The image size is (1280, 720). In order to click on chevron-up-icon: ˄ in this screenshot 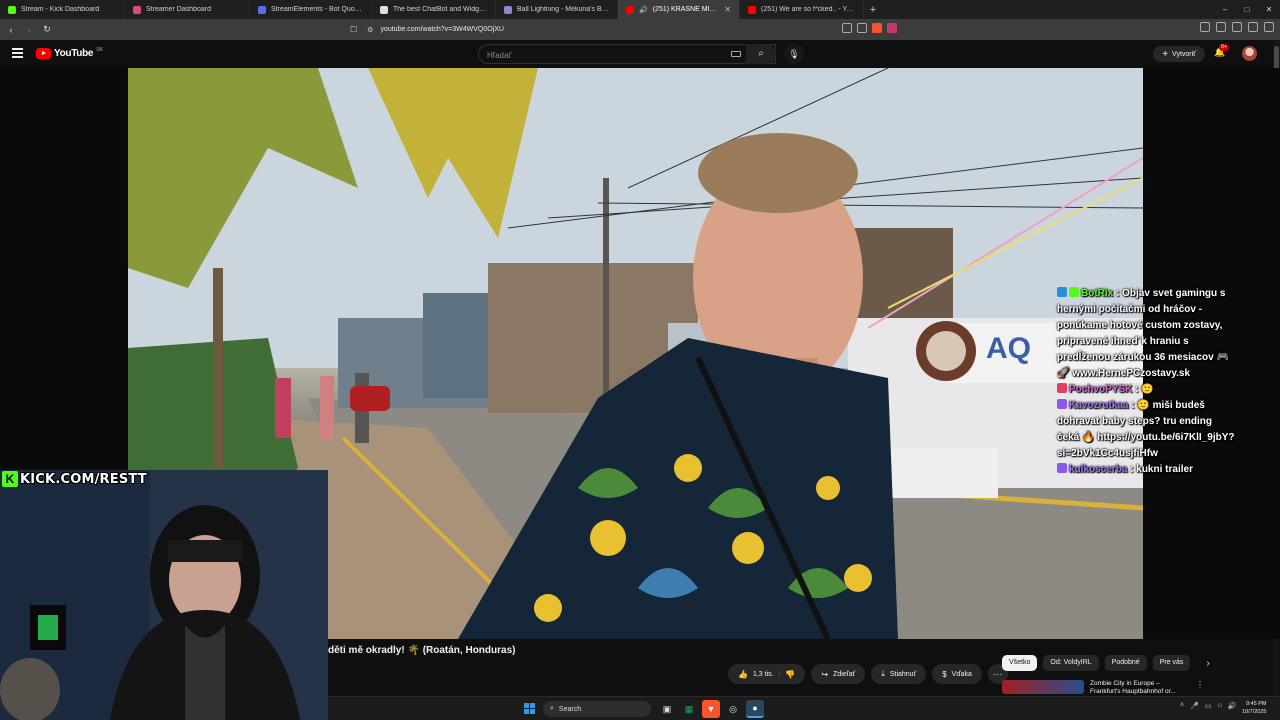, I will do `click(1182, 706)`.